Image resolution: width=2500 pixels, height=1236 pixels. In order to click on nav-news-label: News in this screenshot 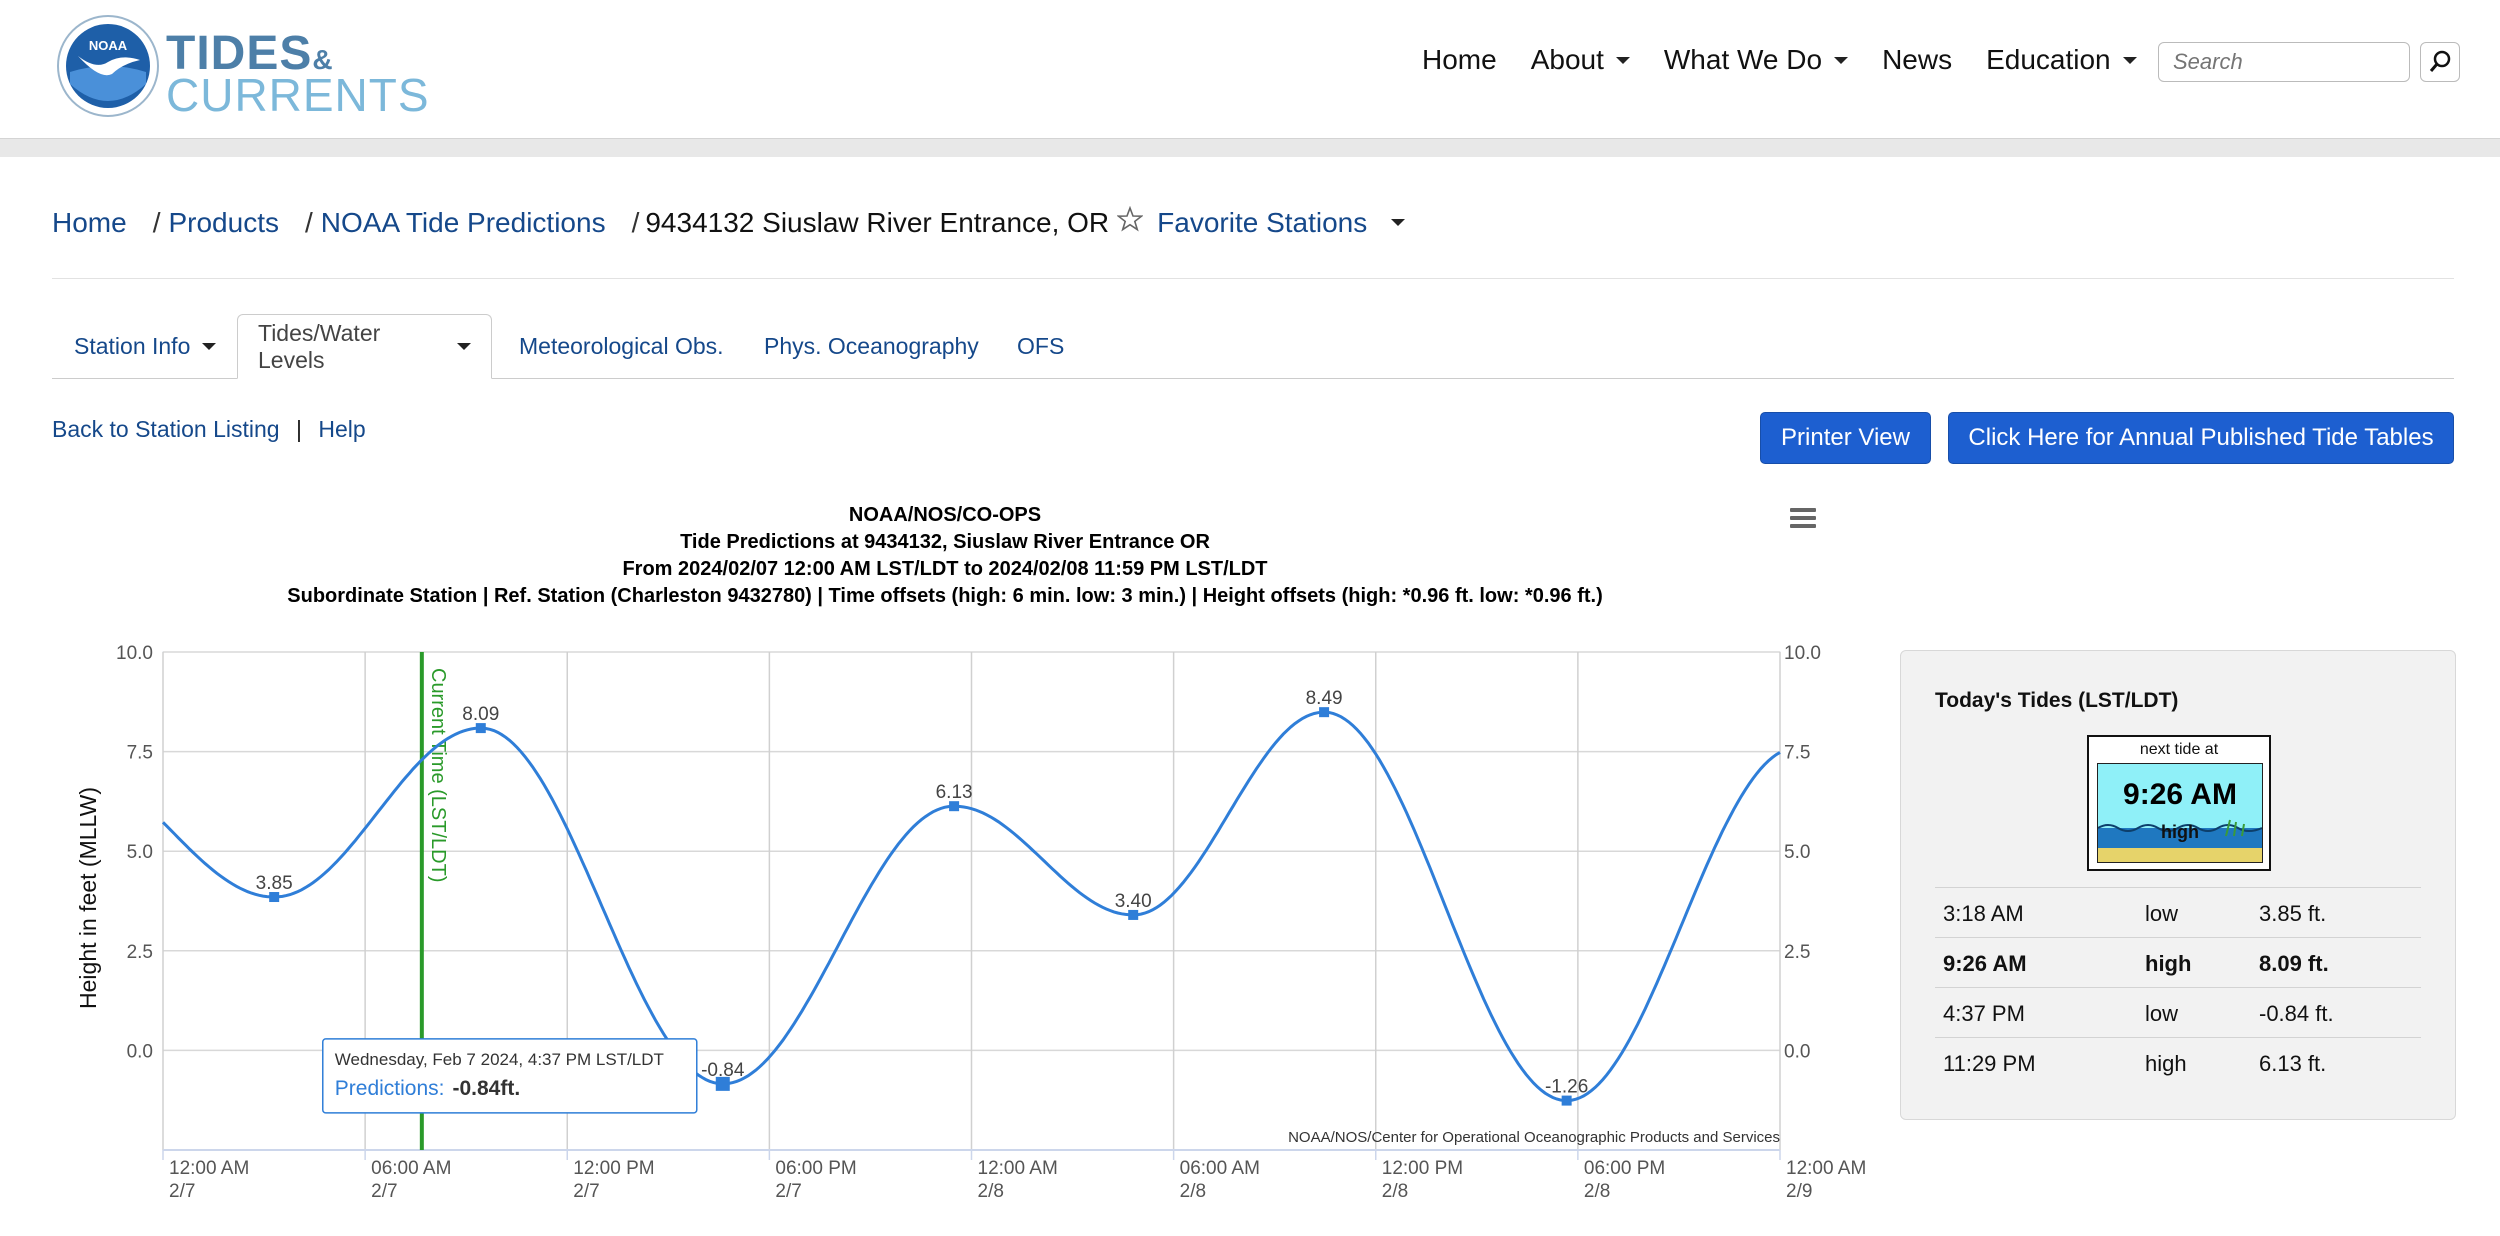, I will do `click(1917, 59)`.